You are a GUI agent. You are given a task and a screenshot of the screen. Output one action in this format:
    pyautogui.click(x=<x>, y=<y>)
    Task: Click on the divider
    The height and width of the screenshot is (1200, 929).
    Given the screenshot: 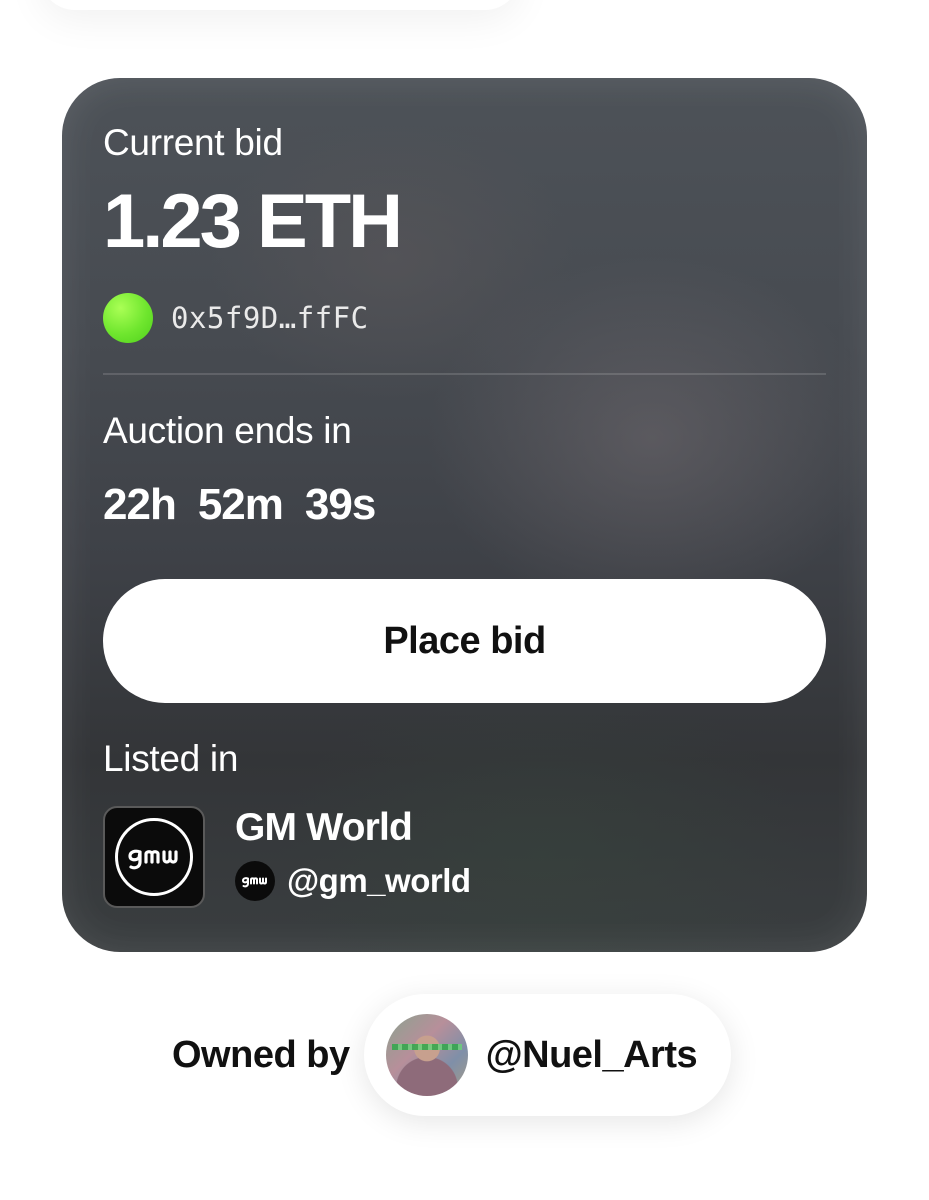 What is the action you would take?
    pyautogui.click(x=464, y=374)
    